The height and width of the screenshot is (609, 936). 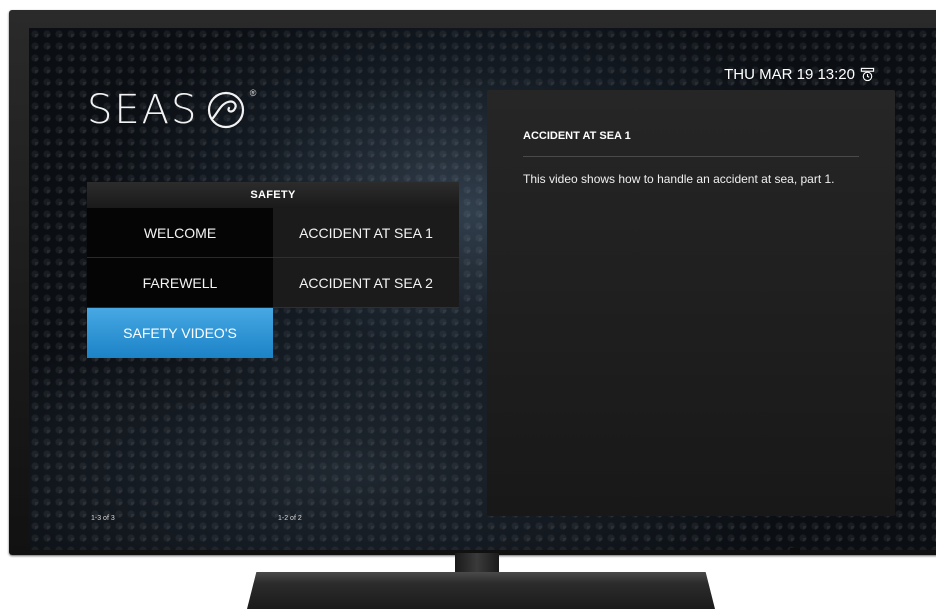 I want to click on menu-header: SAFETY, so click(x=273, y=195).